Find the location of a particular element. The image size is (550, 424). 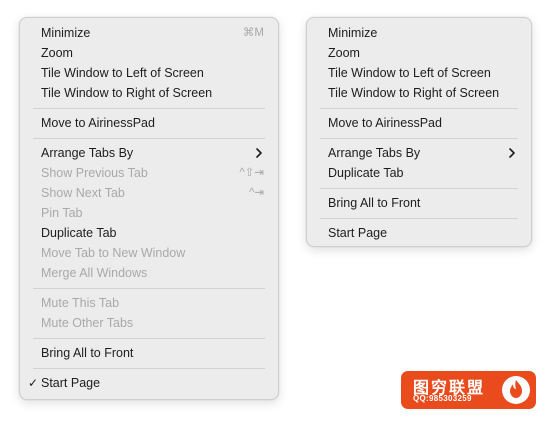

menu-item-merge-all-windows: Merge All Windows is located at coordinates (149, 273).